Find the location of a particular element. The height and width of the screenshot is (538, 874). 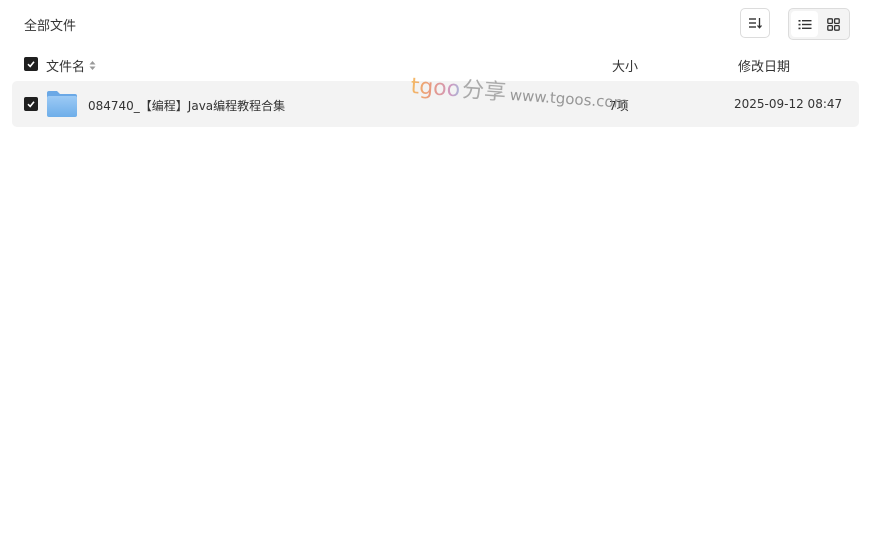

grid-view-button is located at coordinates (833, 24).